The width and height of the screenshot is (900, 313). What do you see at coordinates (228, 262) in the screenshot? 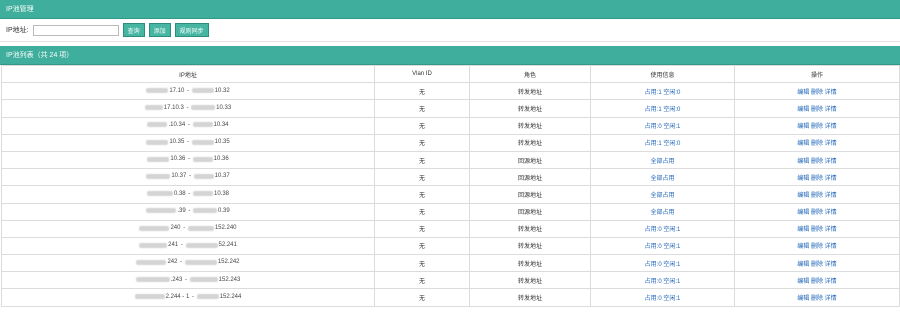
I see `ip-end: 152.242` at bounding box center [228, 262].